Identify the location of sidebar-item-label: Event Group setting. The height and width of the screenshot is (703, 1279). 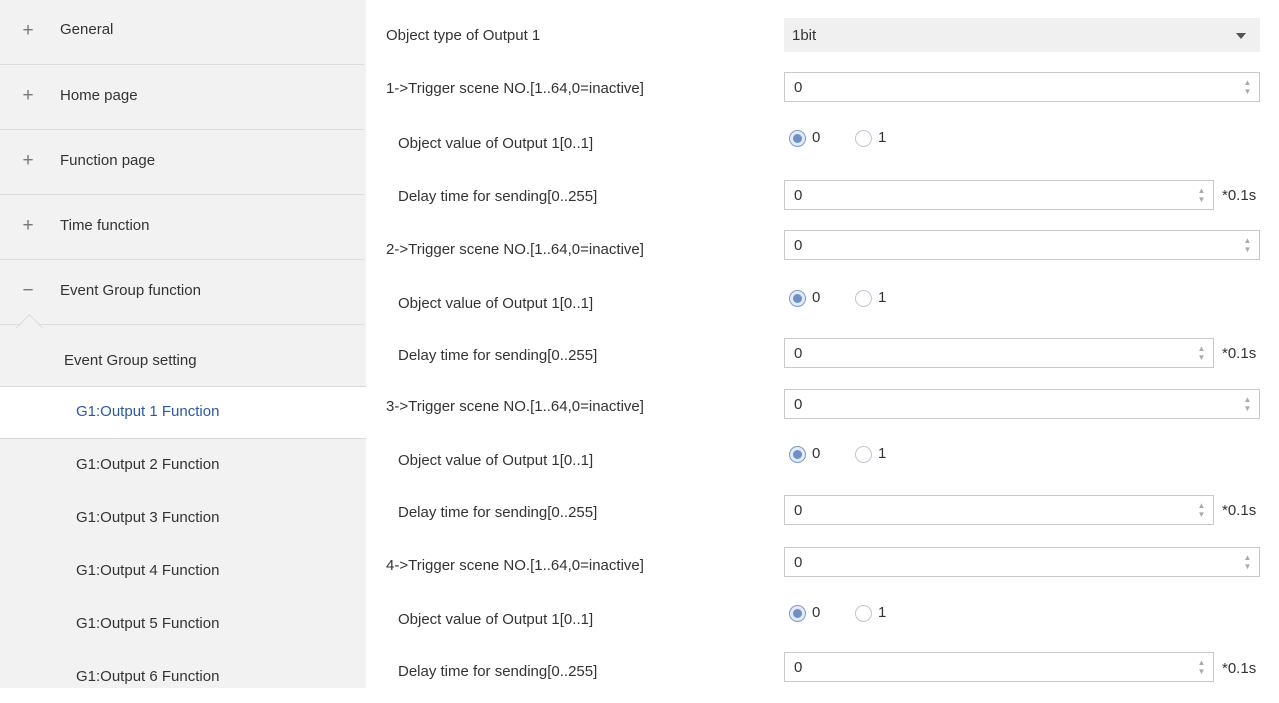
(130, 360).